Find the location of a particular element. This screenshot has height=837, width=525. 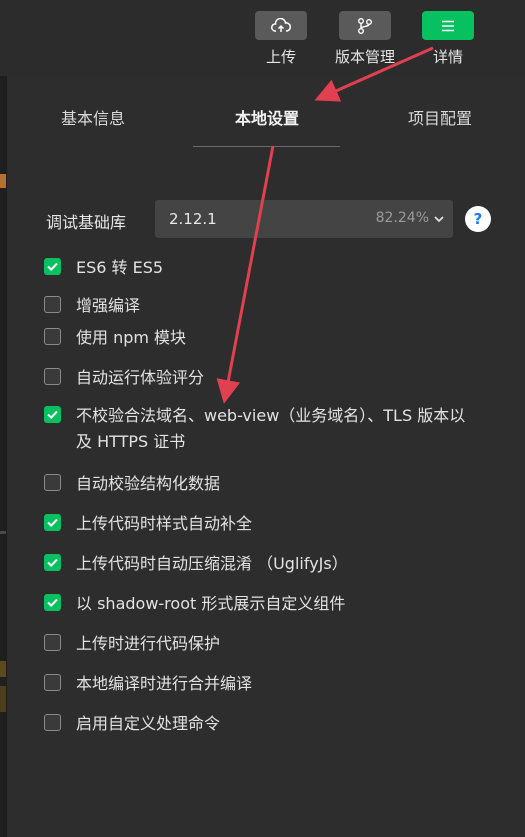

panel-tabs: 基本信息 本地设置 项目配置 is located at coordinates (266, 112).